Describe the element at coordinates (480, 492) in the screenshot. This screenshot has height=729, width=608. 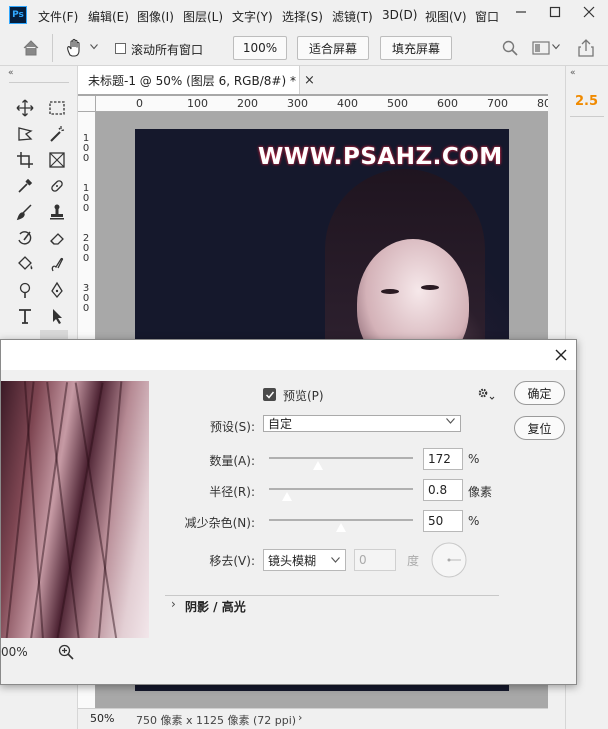
I see `radius-unit: 像素` at that location.